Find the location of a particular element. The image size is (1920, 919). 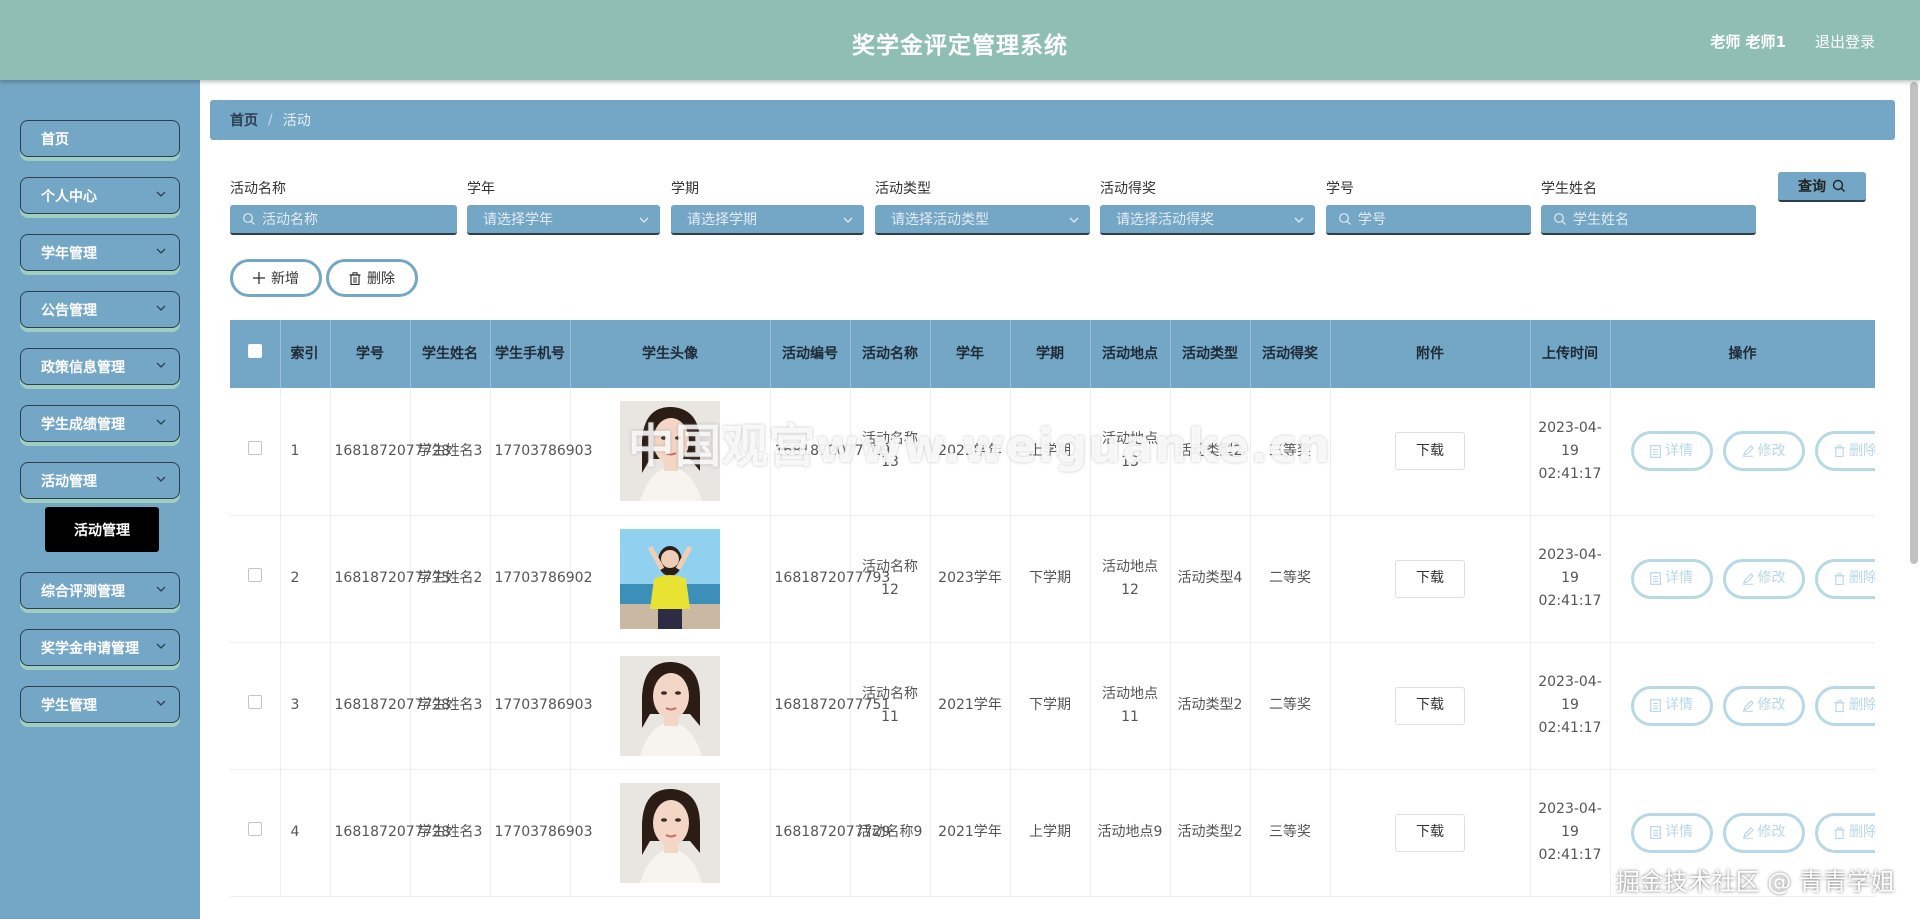

sidebar-item: 个人中心 is located at coordinates (100, 195).